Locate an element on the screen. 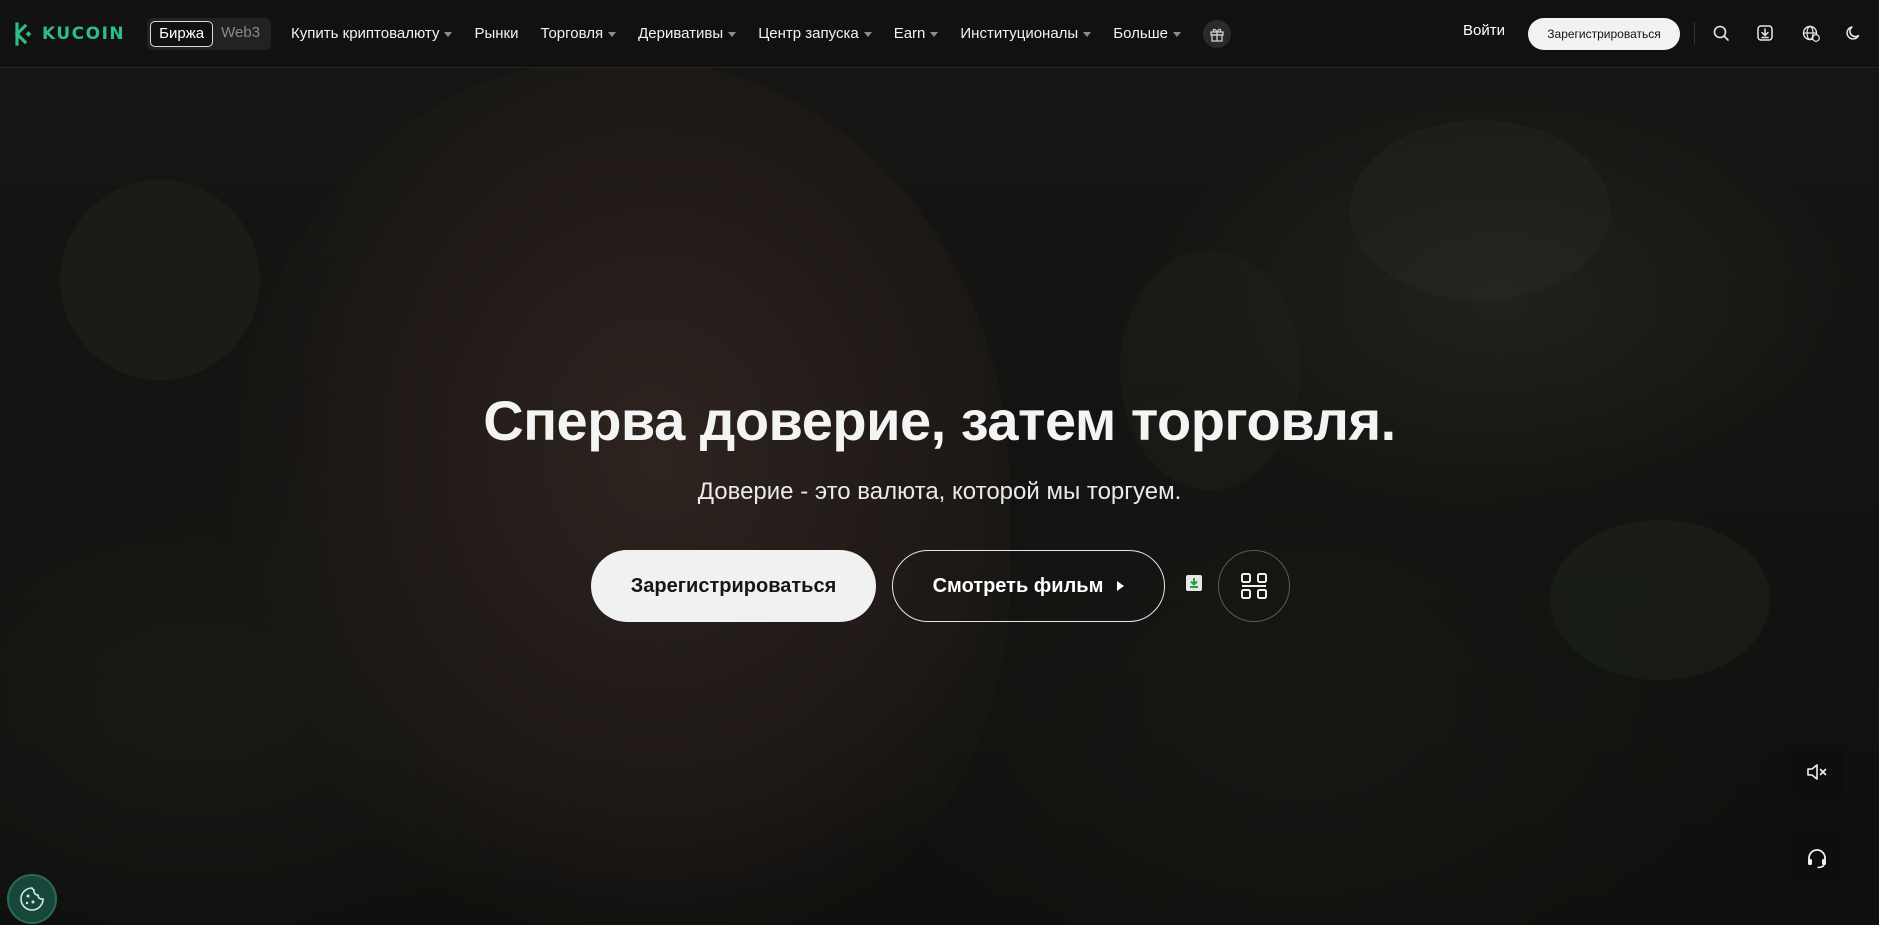 This screenshot has height=925, width=1879. exchange-web3-switch: Биржа Web3 is located at coordinates (209, 33).